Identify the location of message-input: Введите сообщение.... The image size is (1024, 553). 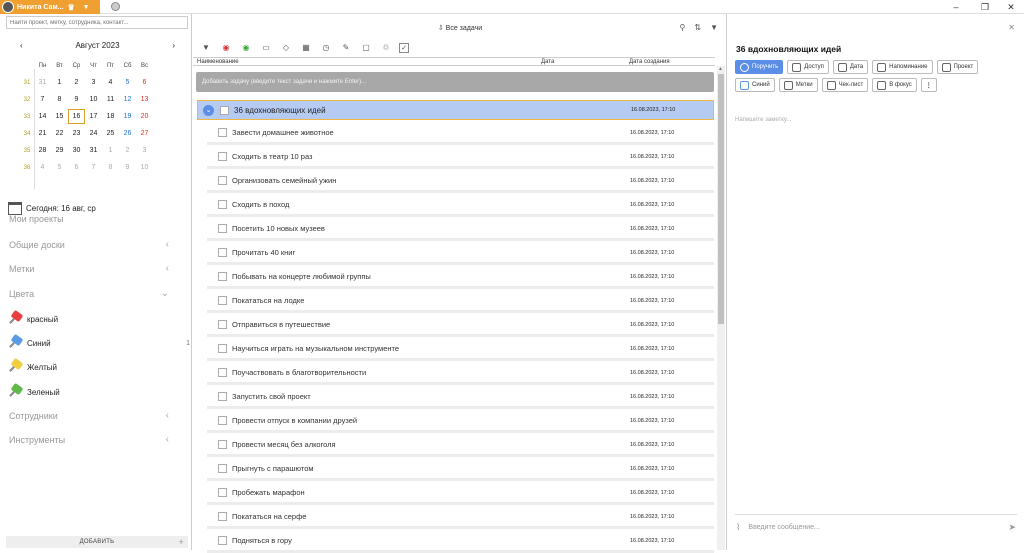
(783, 527).